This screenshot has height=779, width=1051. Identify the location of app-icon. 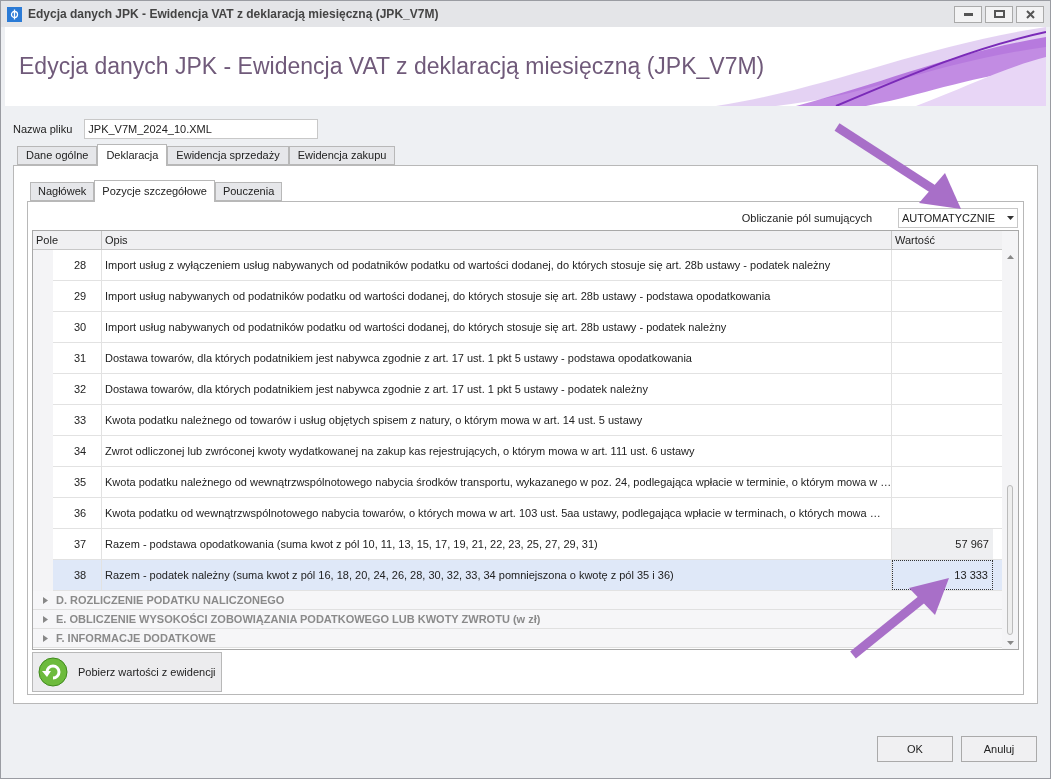
(14, 14).